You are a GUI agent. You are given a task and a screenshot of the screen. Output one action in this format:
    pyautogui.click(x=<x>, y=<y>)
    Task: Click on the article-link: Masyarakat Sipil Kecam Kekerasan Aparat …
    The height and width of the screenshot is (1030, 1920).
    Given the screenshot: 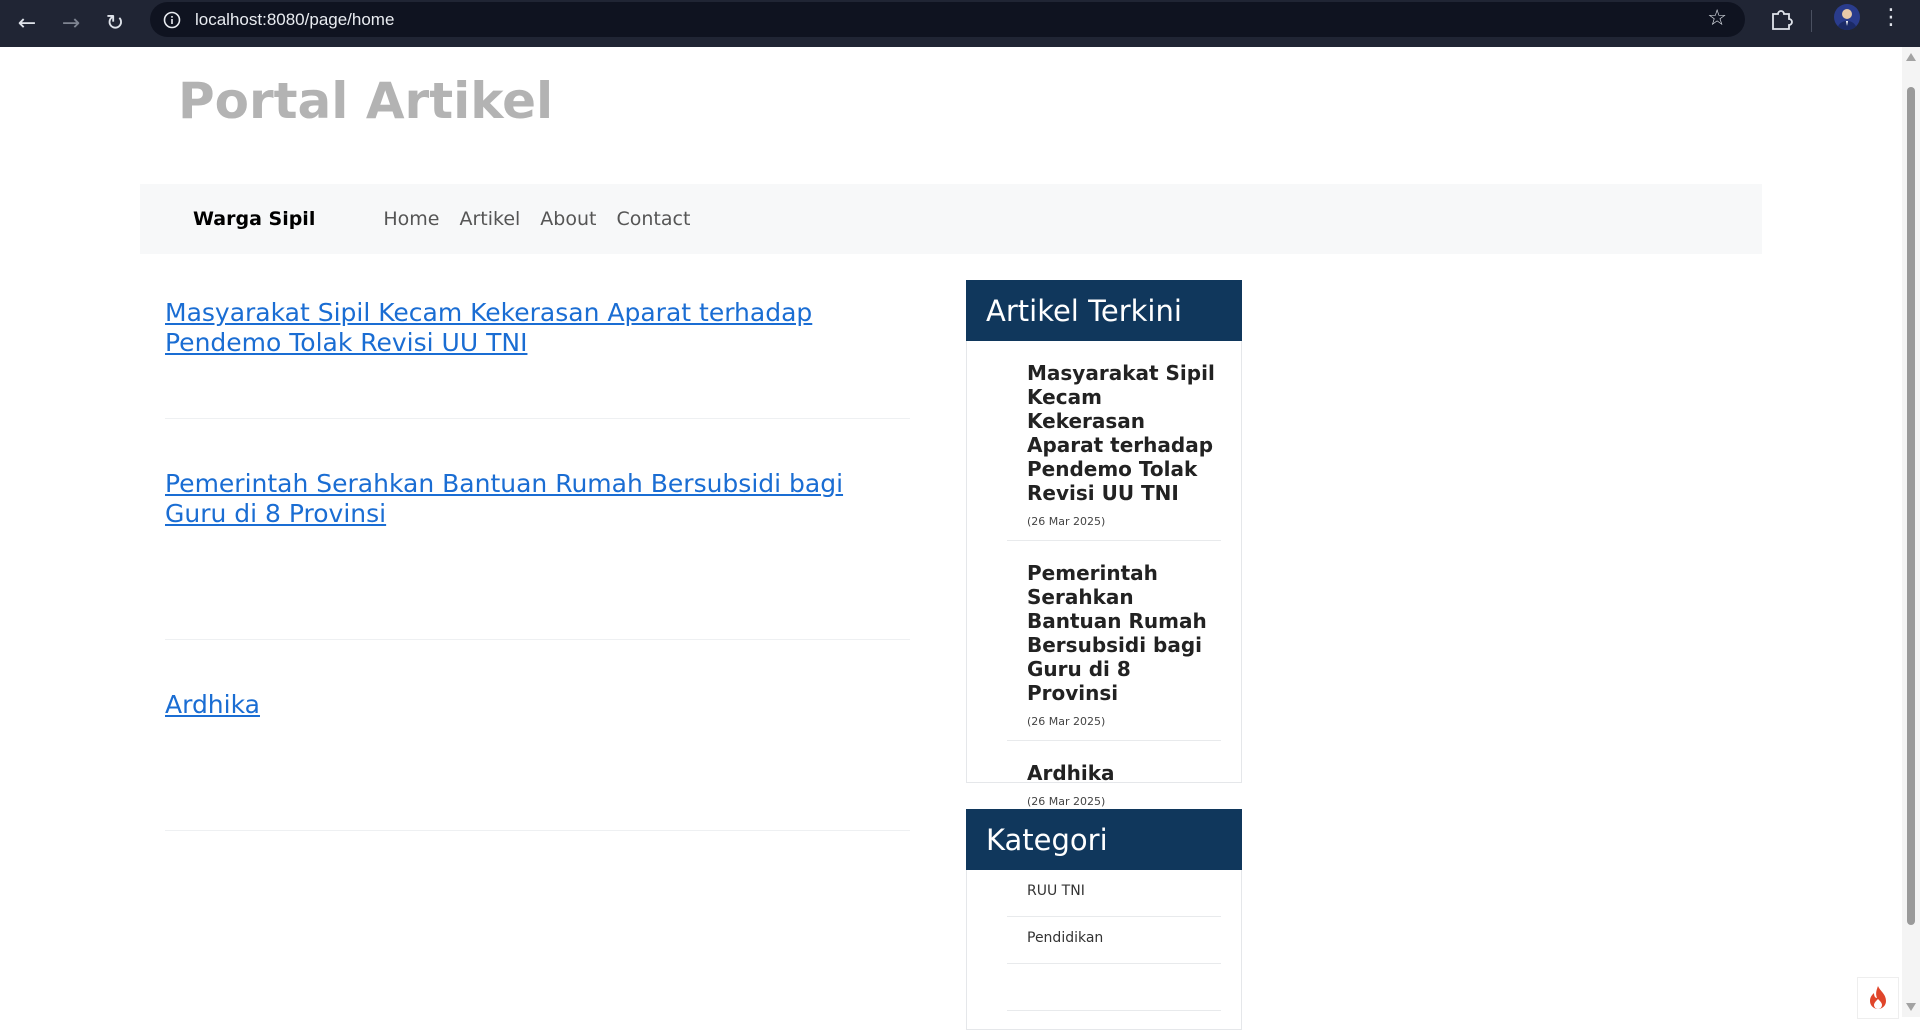 What is the action you would take?
    pyautogui.click(x=488, y=327)
    